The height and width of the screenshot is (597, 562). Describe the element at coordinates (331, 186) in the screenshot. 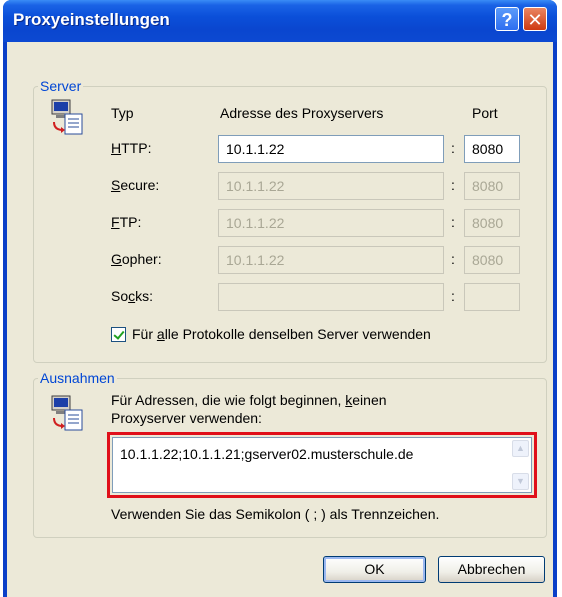

I see `secure-address-input` at that location.